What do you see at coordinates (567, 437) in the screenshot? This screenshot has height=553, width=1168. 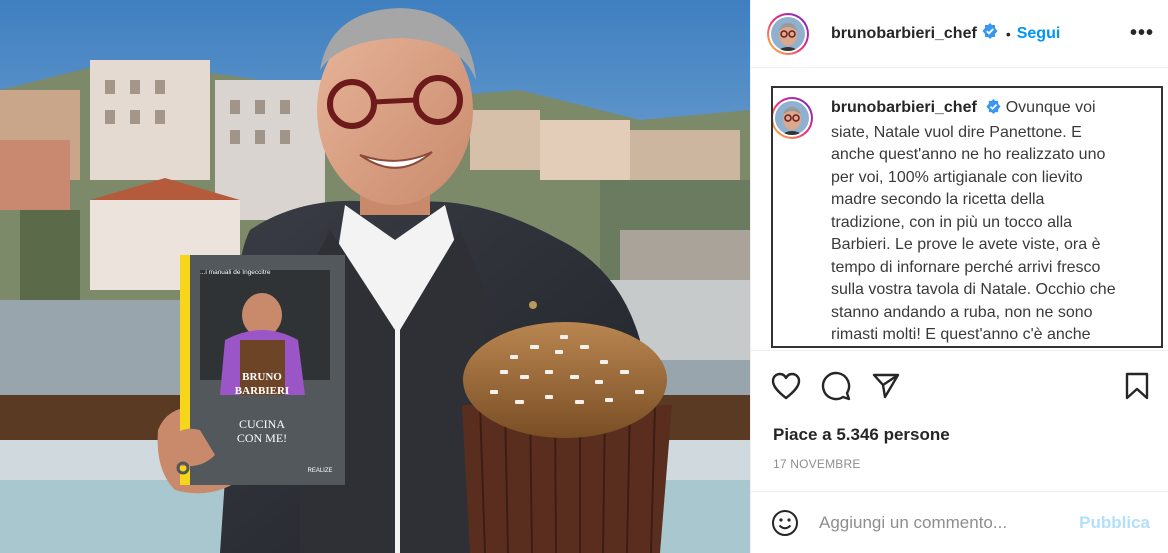 I see `panettone` at bounding box center [567, 437].